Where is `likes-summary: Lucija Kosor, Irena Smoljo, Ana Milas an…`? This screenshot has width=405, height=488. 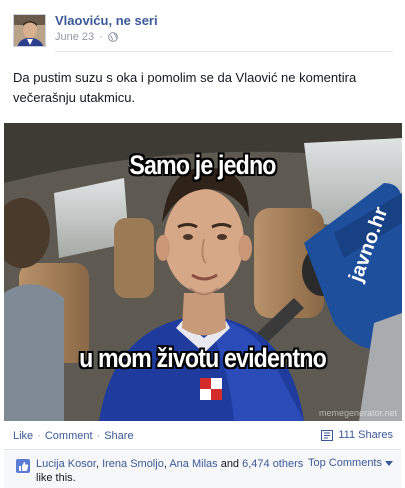
likes-summary: Lucija Kosor, Irena Smoljo, Ana Milas an… is located at coordinates (202, 468).